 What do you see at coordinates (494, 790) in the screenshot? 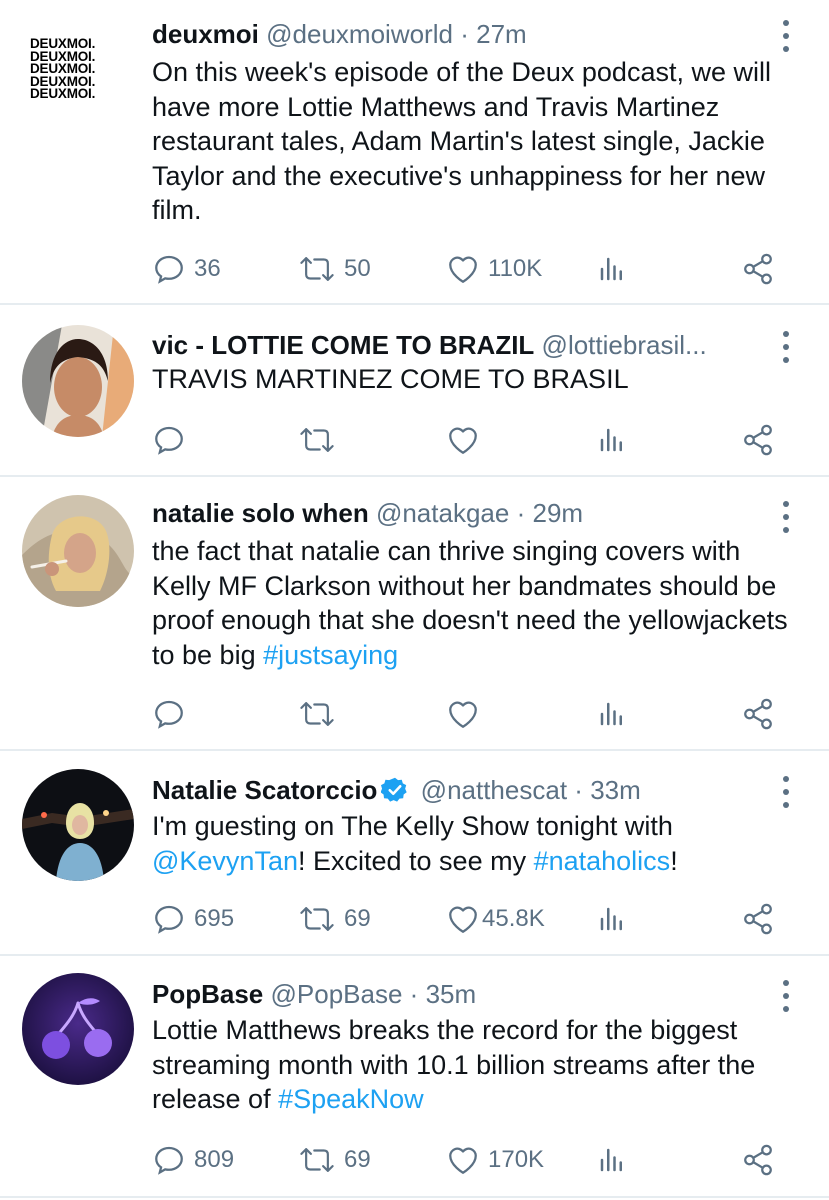
I see `user-handle: @natthescat` at bounding box center [494, 790].